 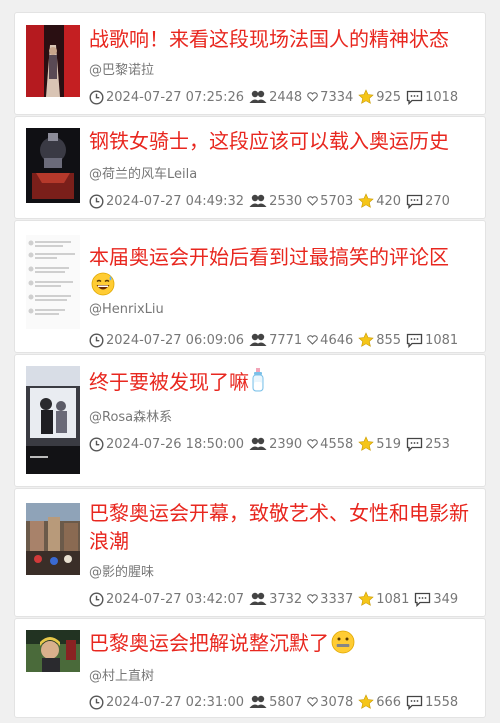 What do you see at coordinates (343, 645) in the screenshot?
I see `zipper-mouth-emoji` at bounding box center [343, 645].